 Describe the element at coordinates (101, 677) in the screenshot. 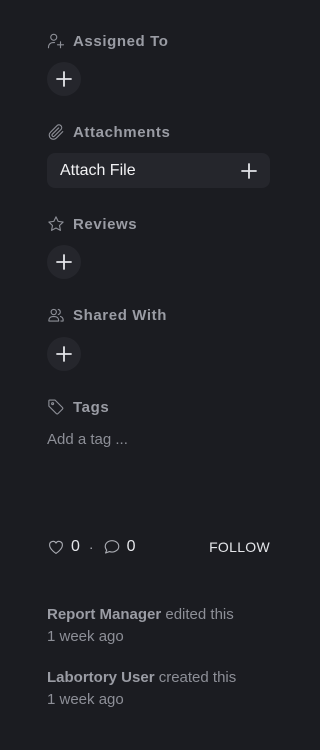

I see `activity-user: Labortory User` at that location.